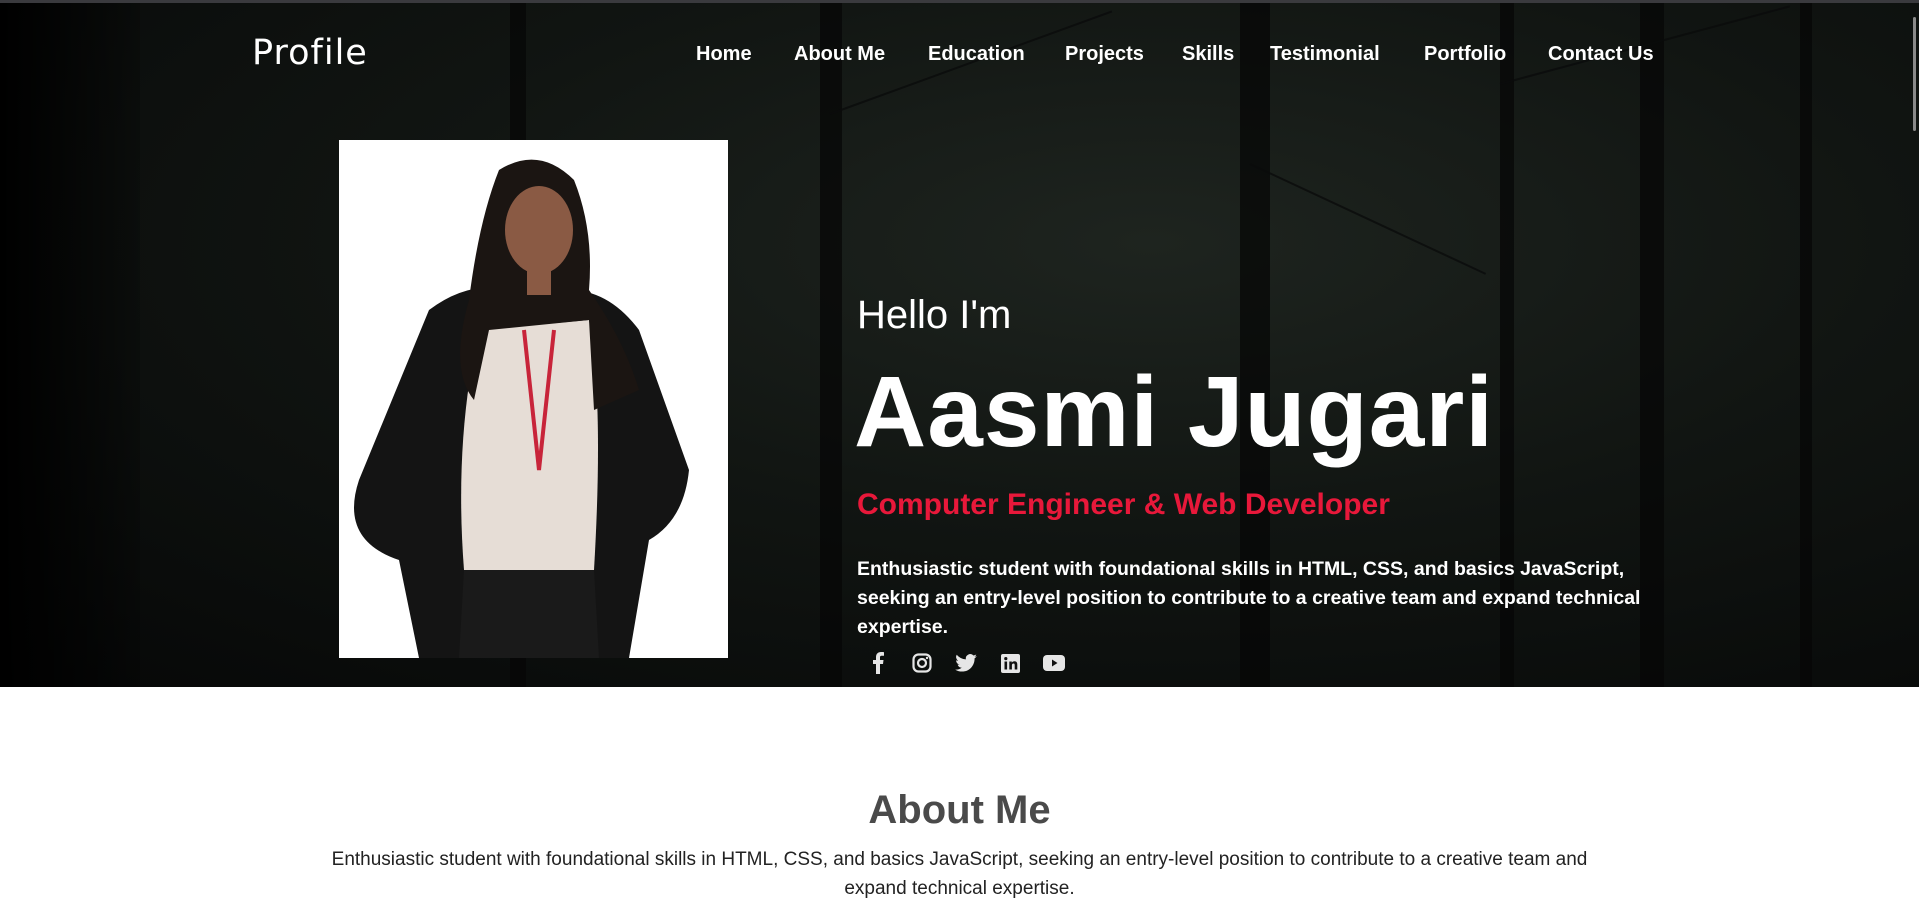 The width and height of the screenshot is (1919, 914). What do you see at coordinates (1601, 54) in the screenshot?
I see `nav-contact-us: Contact Us` at bounding box center [1601, 54].